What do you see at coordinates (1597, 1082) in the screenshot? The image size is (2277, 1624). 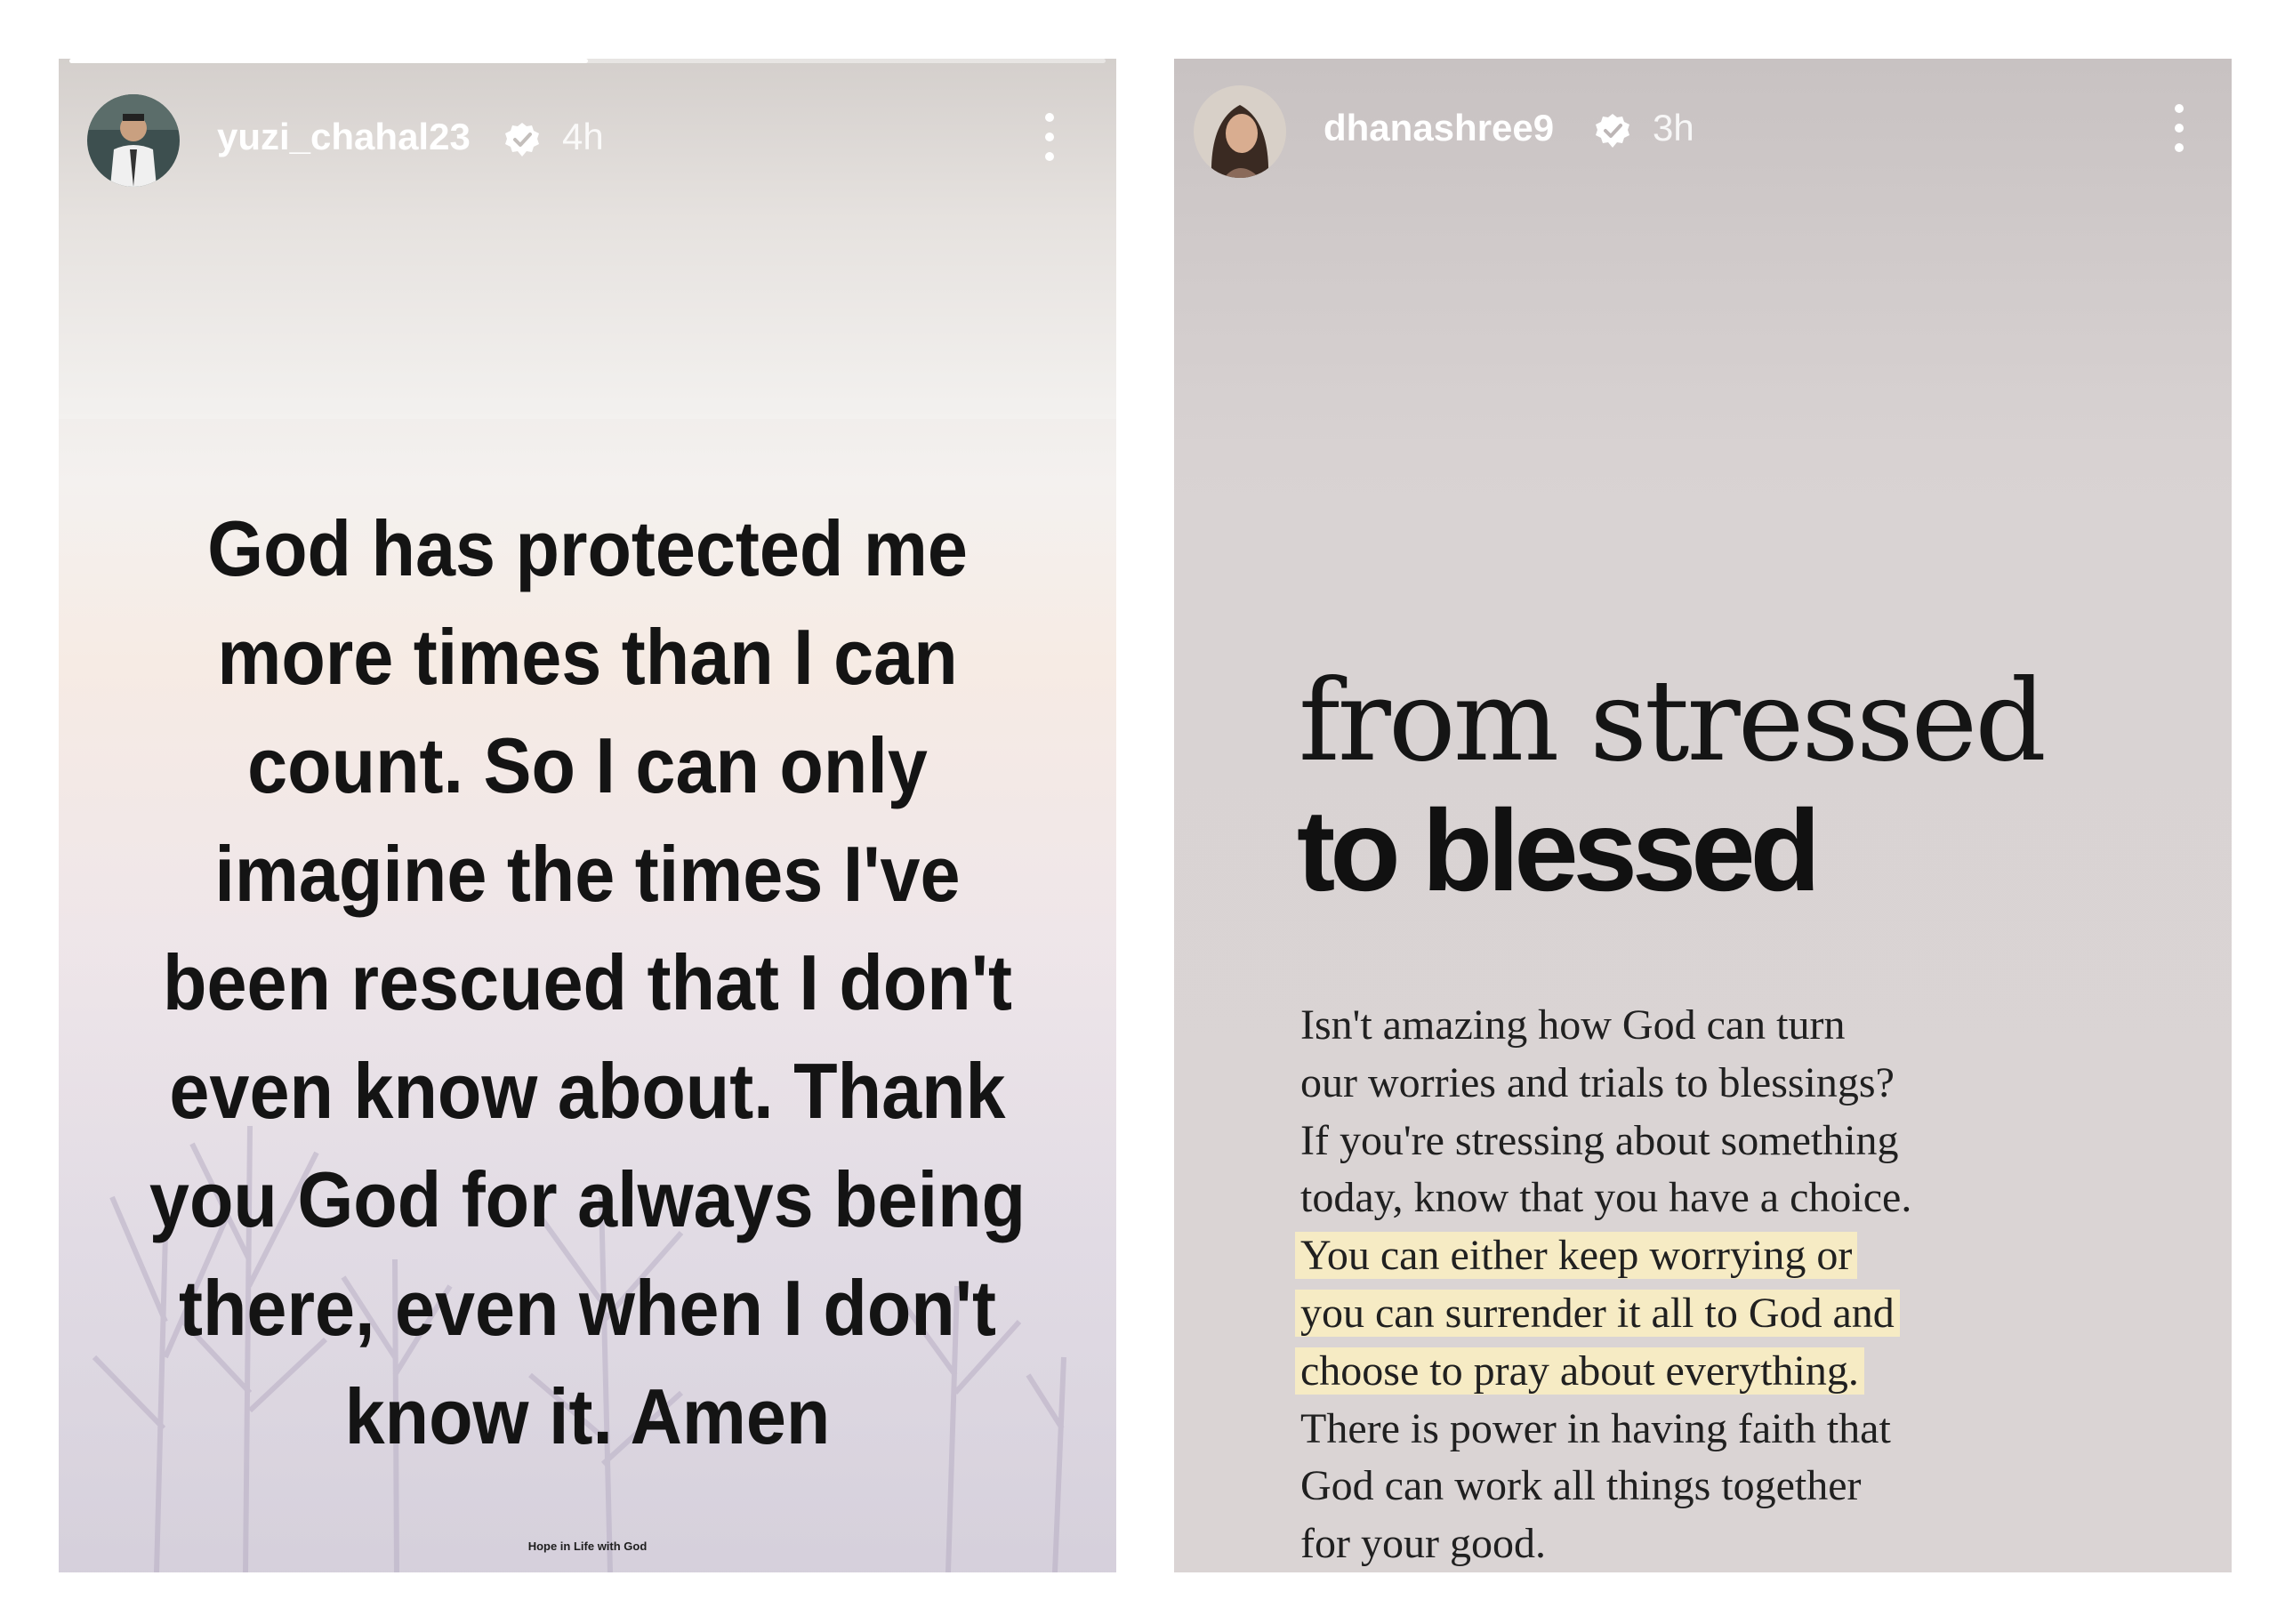 I see `body-line-text: our worries and trials to blessings?` at bounding box center [1597, 1082].